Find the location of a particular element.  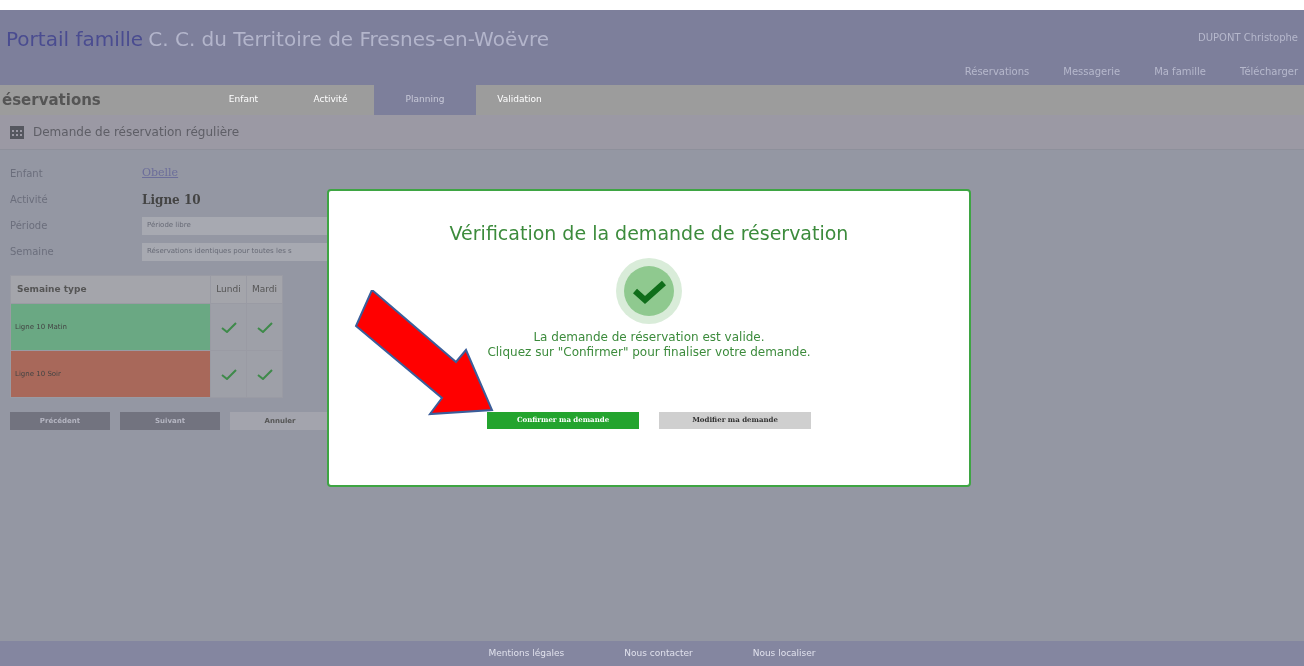

dialog-title: Vérification de la demande de réservation is located at coordinates (649, 233).